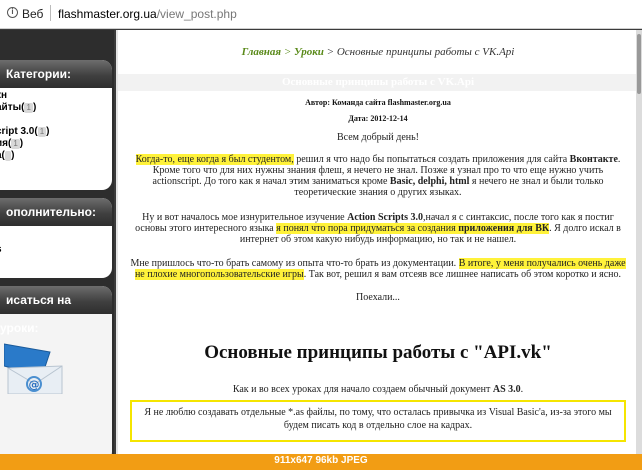 This screenshot has height=470, width=642. I want to click on categories-header: Категории:, so click(56, 74).